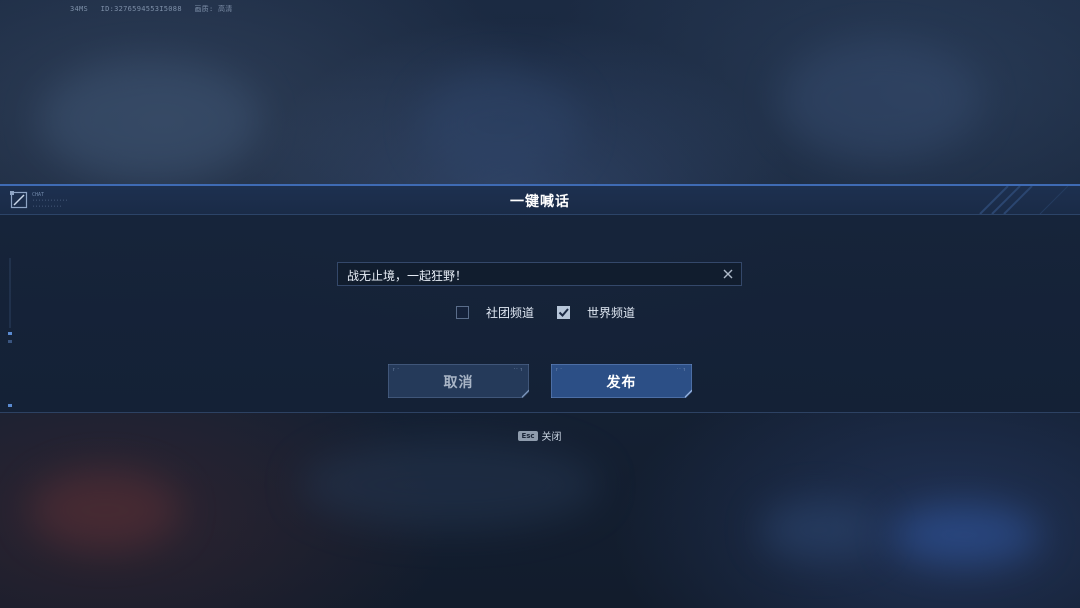 This screenshot has width=1080, height=608. Describe the element at coordinates (528, 435) in the screenshot. I see `esc-key-badge: Esc` at that location.